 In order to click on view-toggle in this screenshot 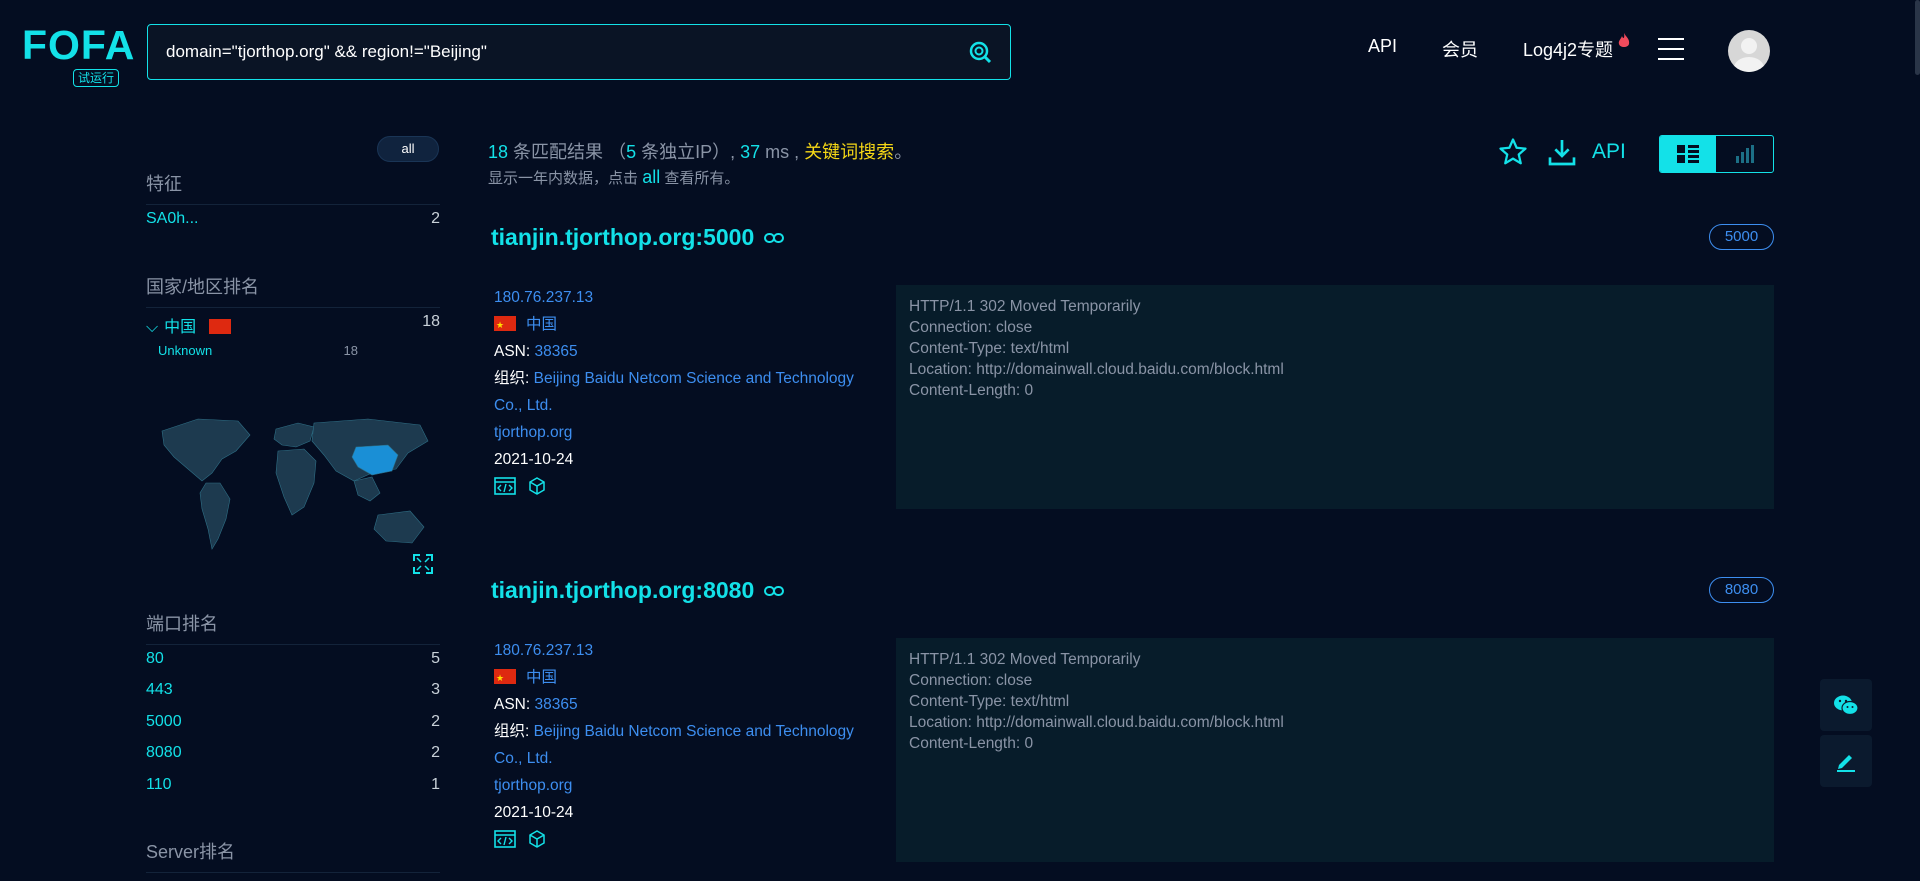, I will do `click(1716, 154)`.